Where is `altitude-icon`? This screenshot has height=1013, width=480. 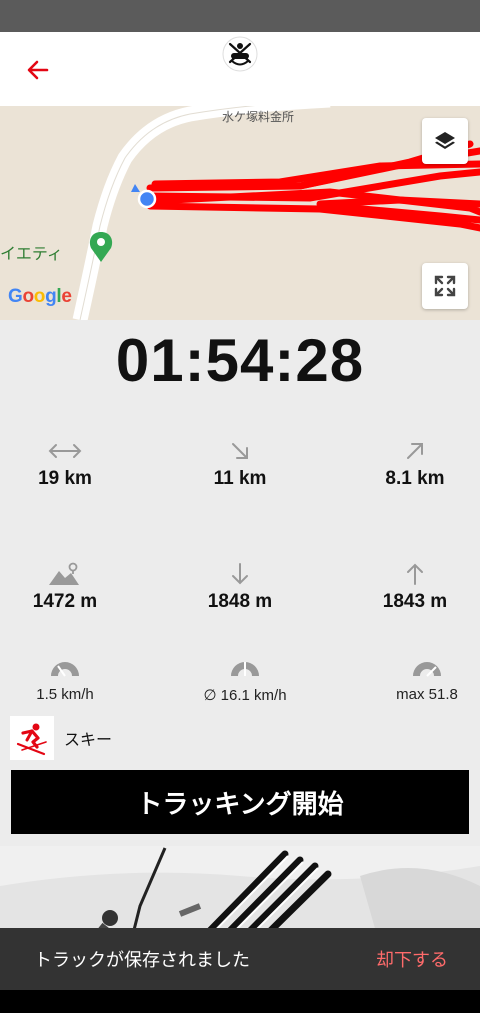
altitude-icon is located at coordinates (64, 573).